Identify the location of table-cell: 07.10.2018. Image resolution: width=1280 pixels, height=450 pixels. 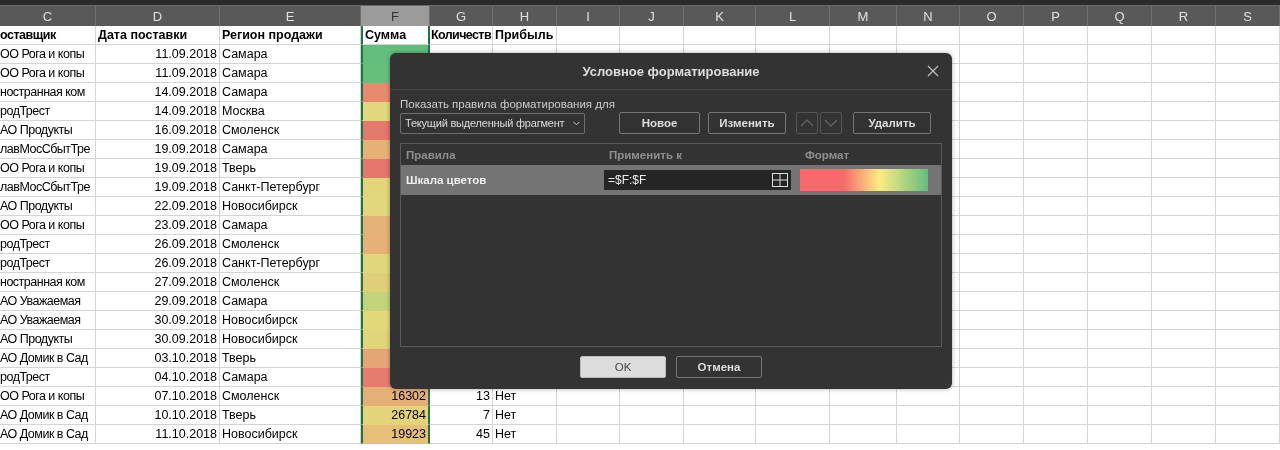
(185, 396).